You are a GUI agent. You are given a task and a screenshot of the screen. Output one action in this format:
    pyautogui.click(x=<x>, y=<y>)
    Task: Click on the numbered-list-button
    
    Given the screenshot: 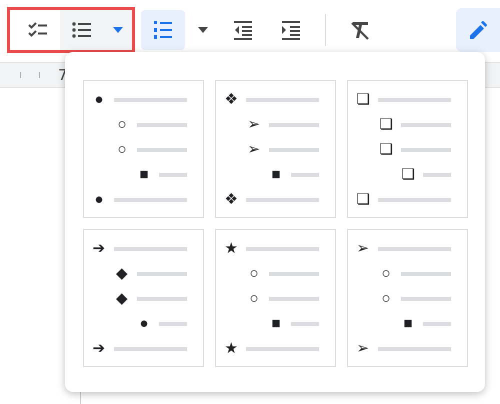 What is the action you would take?
    pyautogui.click(x=163, y=30)
    